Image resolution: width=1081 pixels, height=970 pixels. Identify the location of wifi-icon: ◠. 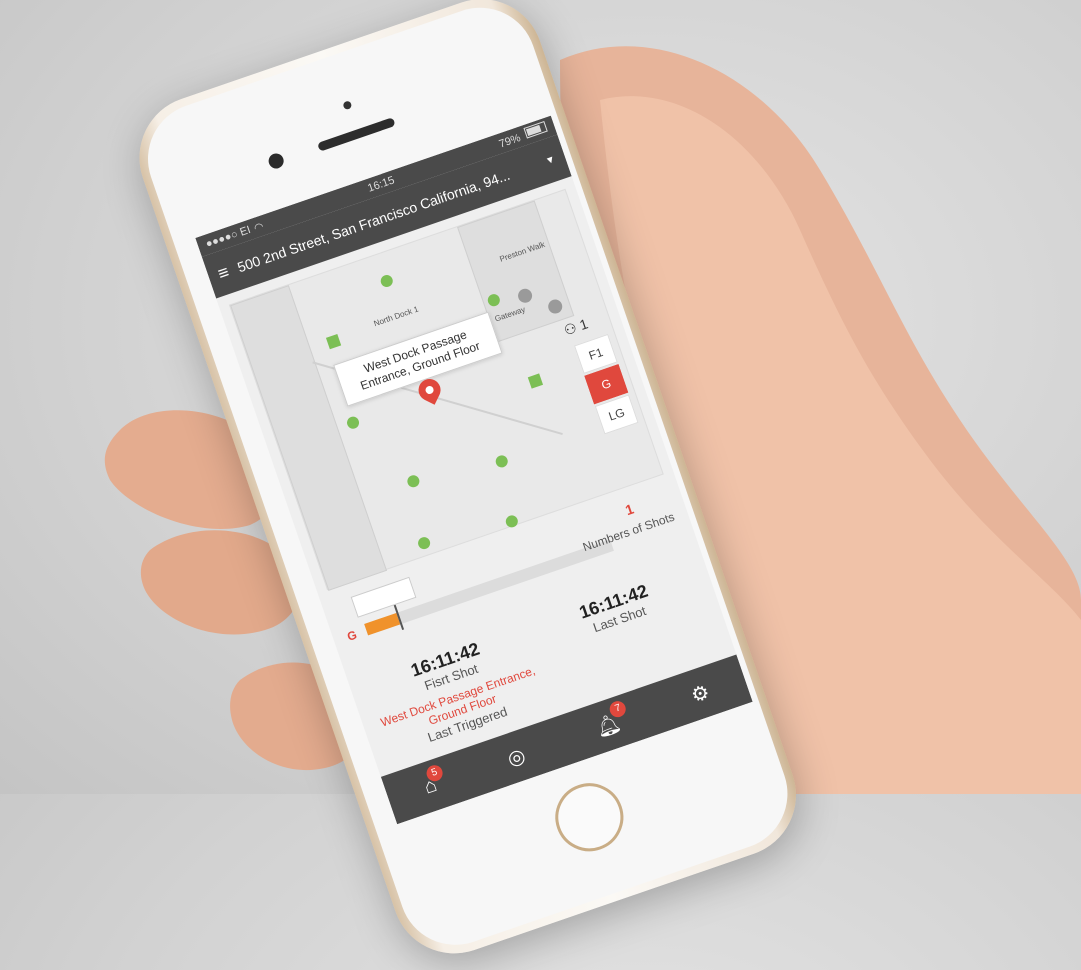
(259, 227).